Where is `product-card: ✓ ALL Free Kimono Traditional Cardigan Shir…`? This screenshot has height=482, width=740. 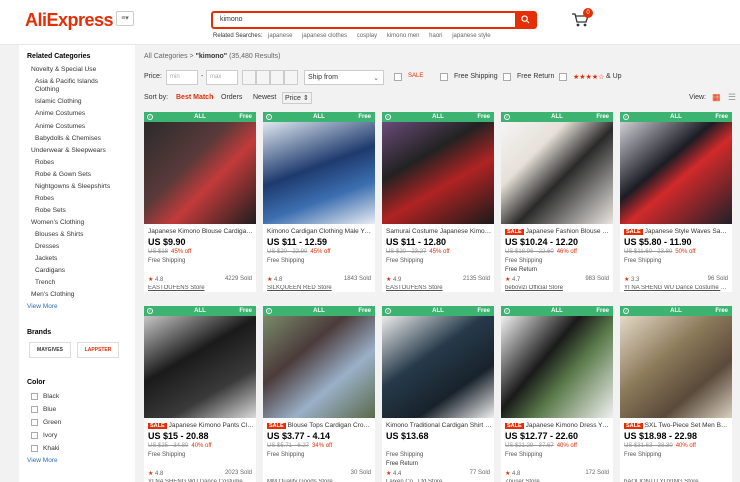 product-card: ✓ ALL Free Kimono Traditional Cardigan Shir… is located at coordinates (438, 394).